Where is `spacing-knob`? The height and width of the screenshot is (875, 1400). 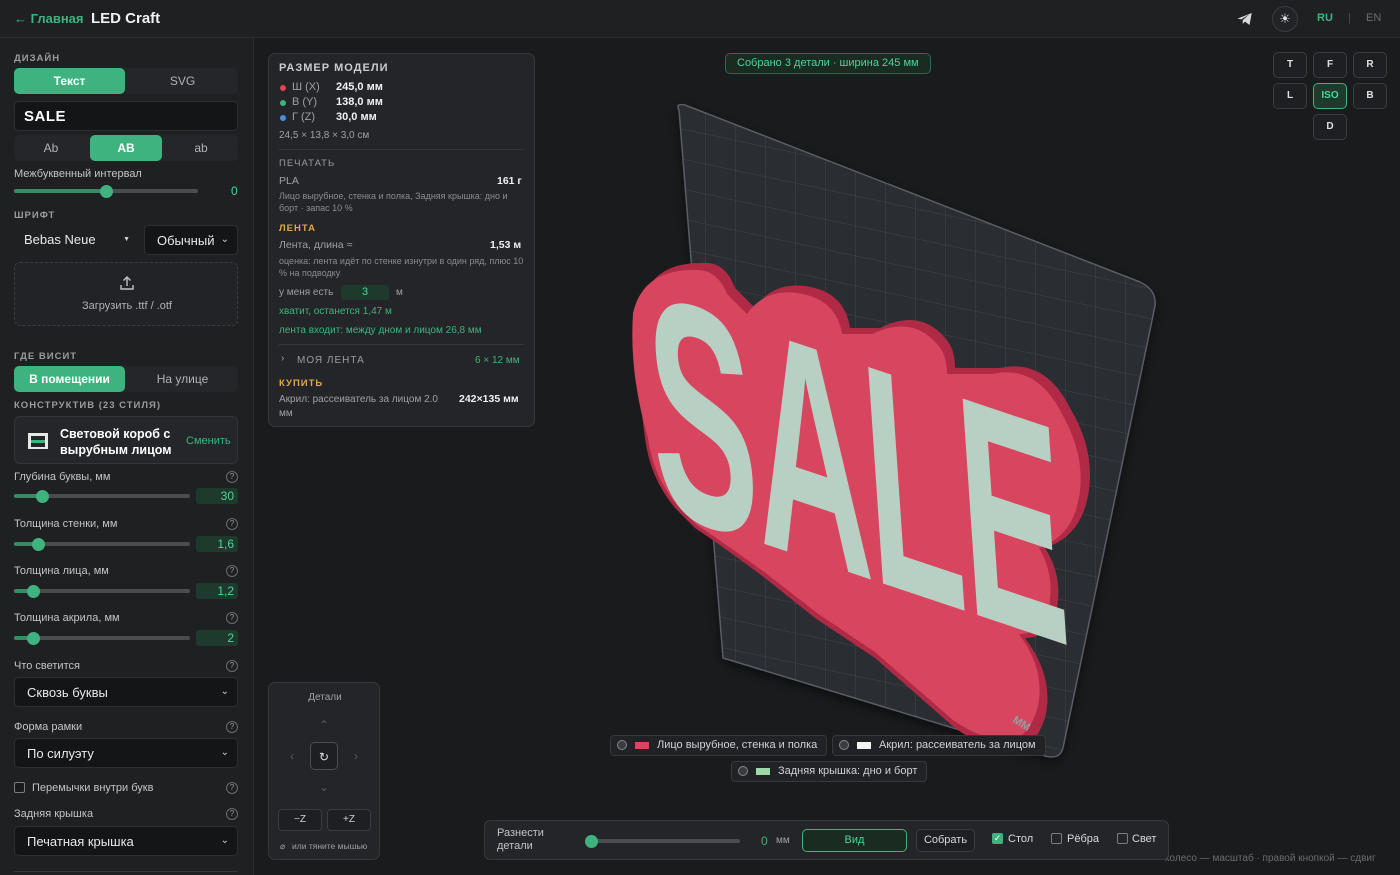
spacing-knob is located at coordinates (106, 191).